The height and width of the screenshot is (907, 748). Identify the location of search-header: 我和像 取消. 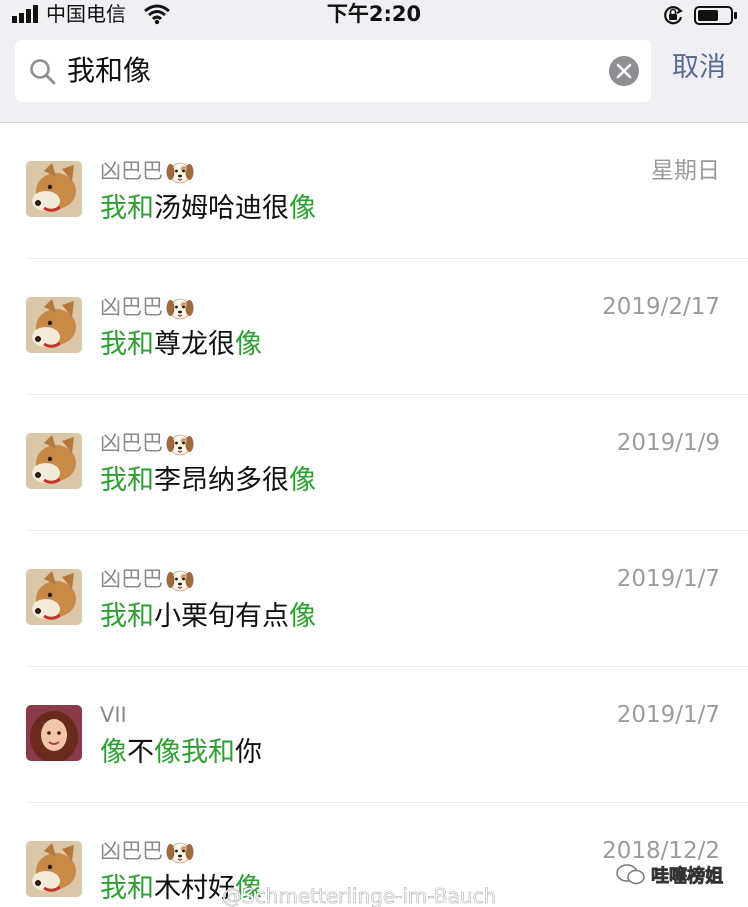
(374, 76).